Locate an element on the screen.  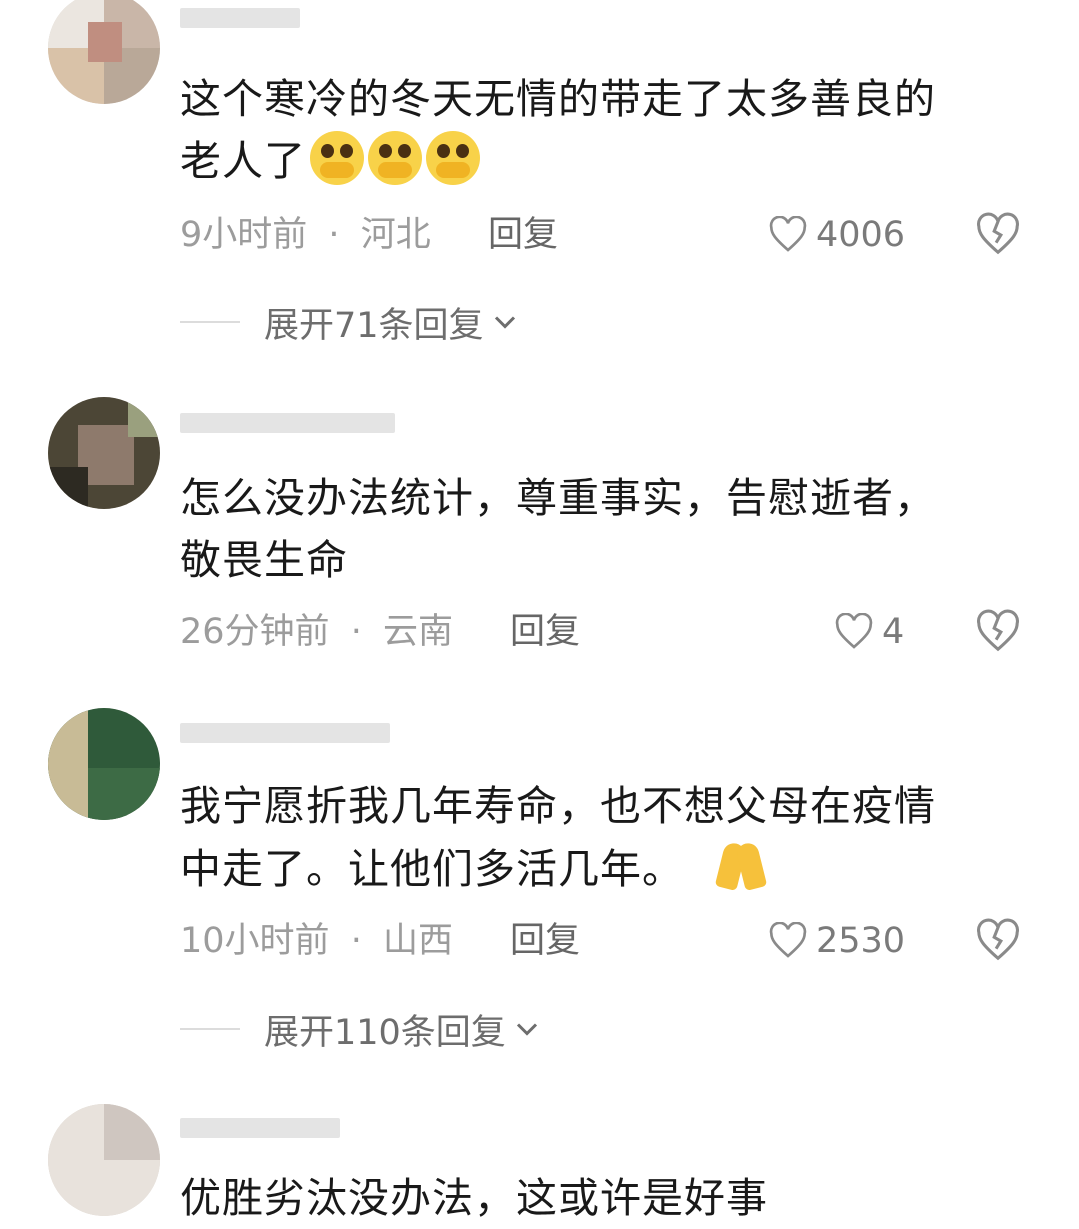
like-button: 2530 is located at coordinates (836, 941).